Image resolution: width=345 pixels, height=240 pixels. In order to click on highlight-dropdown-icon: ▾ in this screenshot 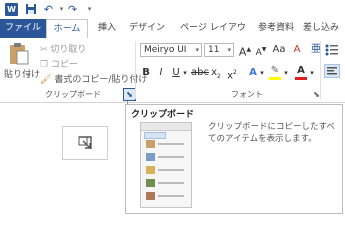, I will do `click(286, 73)`.